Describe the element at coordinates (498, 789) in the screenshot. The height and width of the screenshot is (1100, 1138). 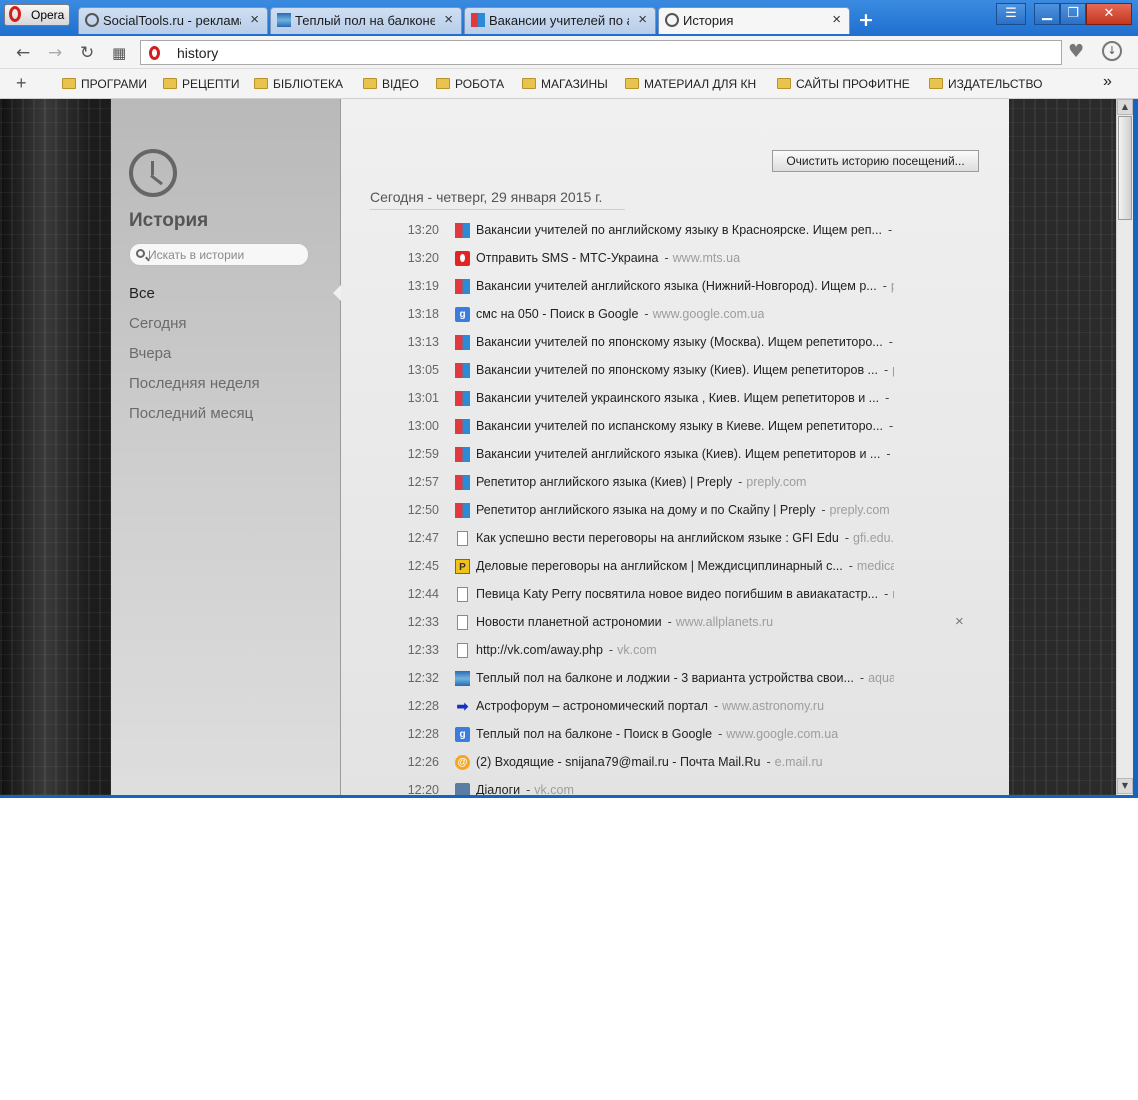
I see `page-title-link: Діалоги` at that location.